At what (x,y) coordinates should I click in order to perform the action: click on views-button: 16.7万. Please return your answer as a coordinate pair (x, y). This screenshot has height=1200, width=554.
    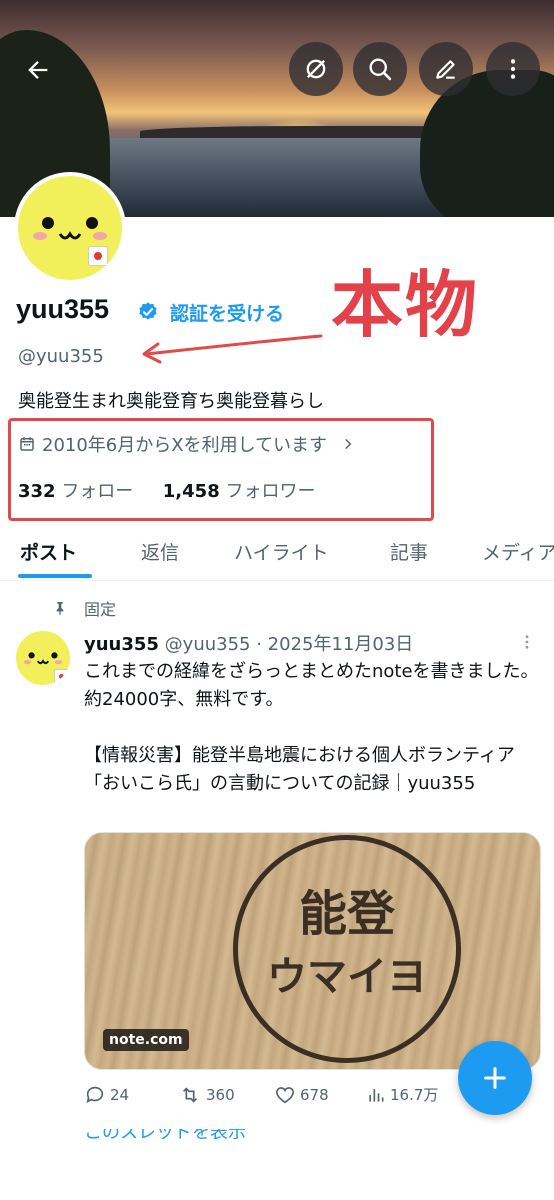
    Looking at the image, I should click on (402, 1094).